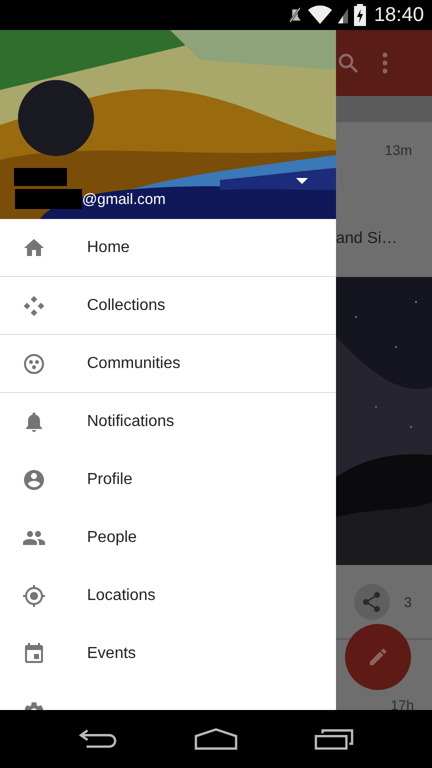 This screenshot has height=768, width=432. I want to click on clock-time: 18:40, so click(399, 15).